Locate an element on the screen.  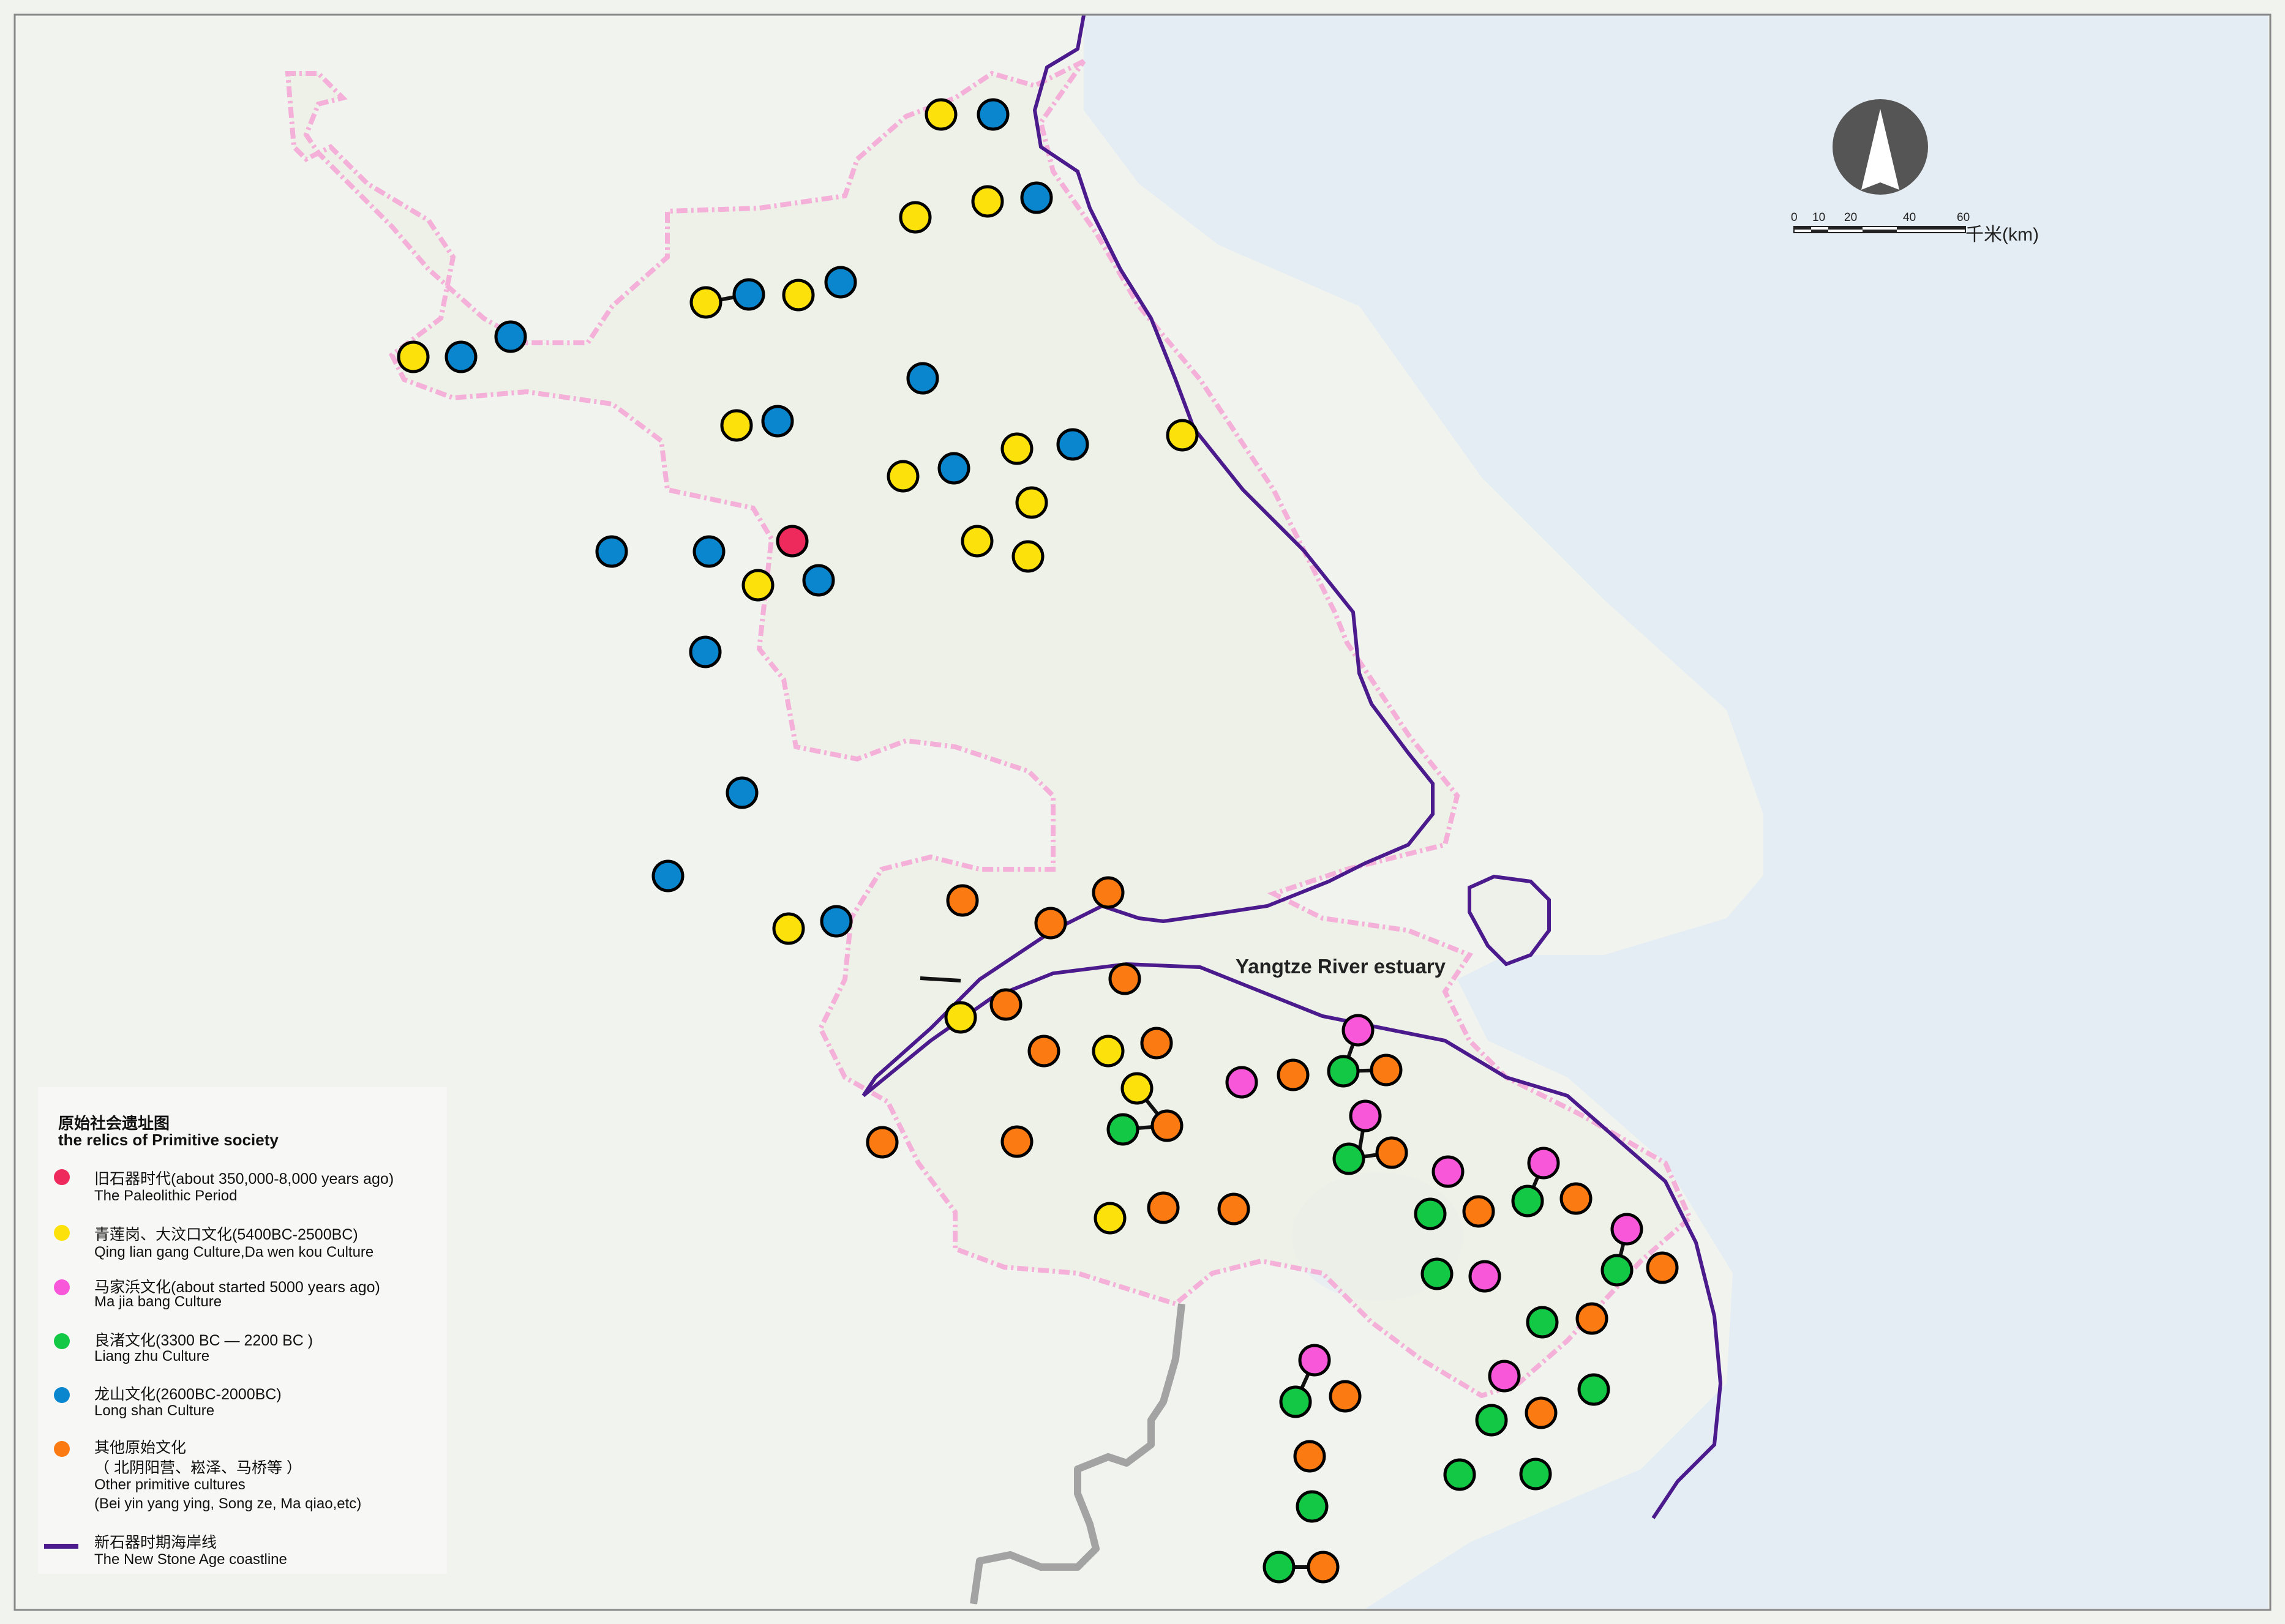
legend-label-coastline-en: The New Stone Age coastline is located at coordinates (191, 1559).